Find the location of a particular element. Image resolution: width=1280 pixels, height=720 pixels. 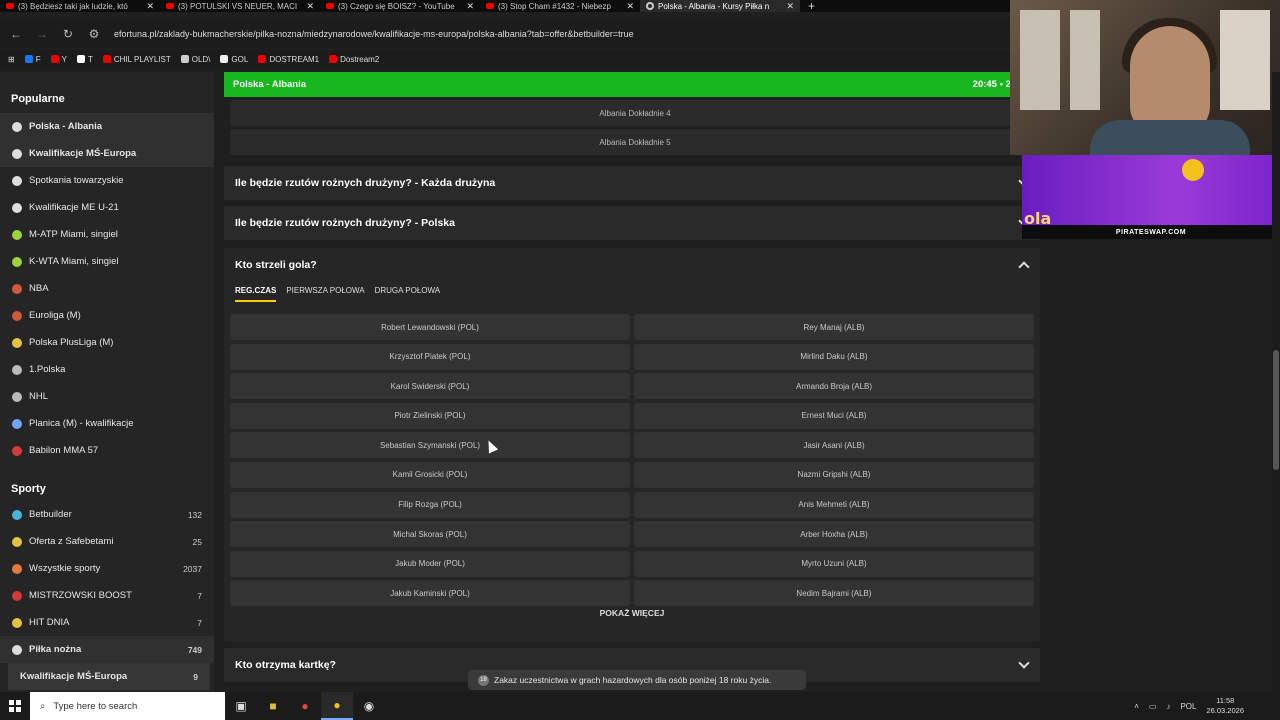

sidebar-item-label: Wszystkie sporty is located at coordinates (65, 568).